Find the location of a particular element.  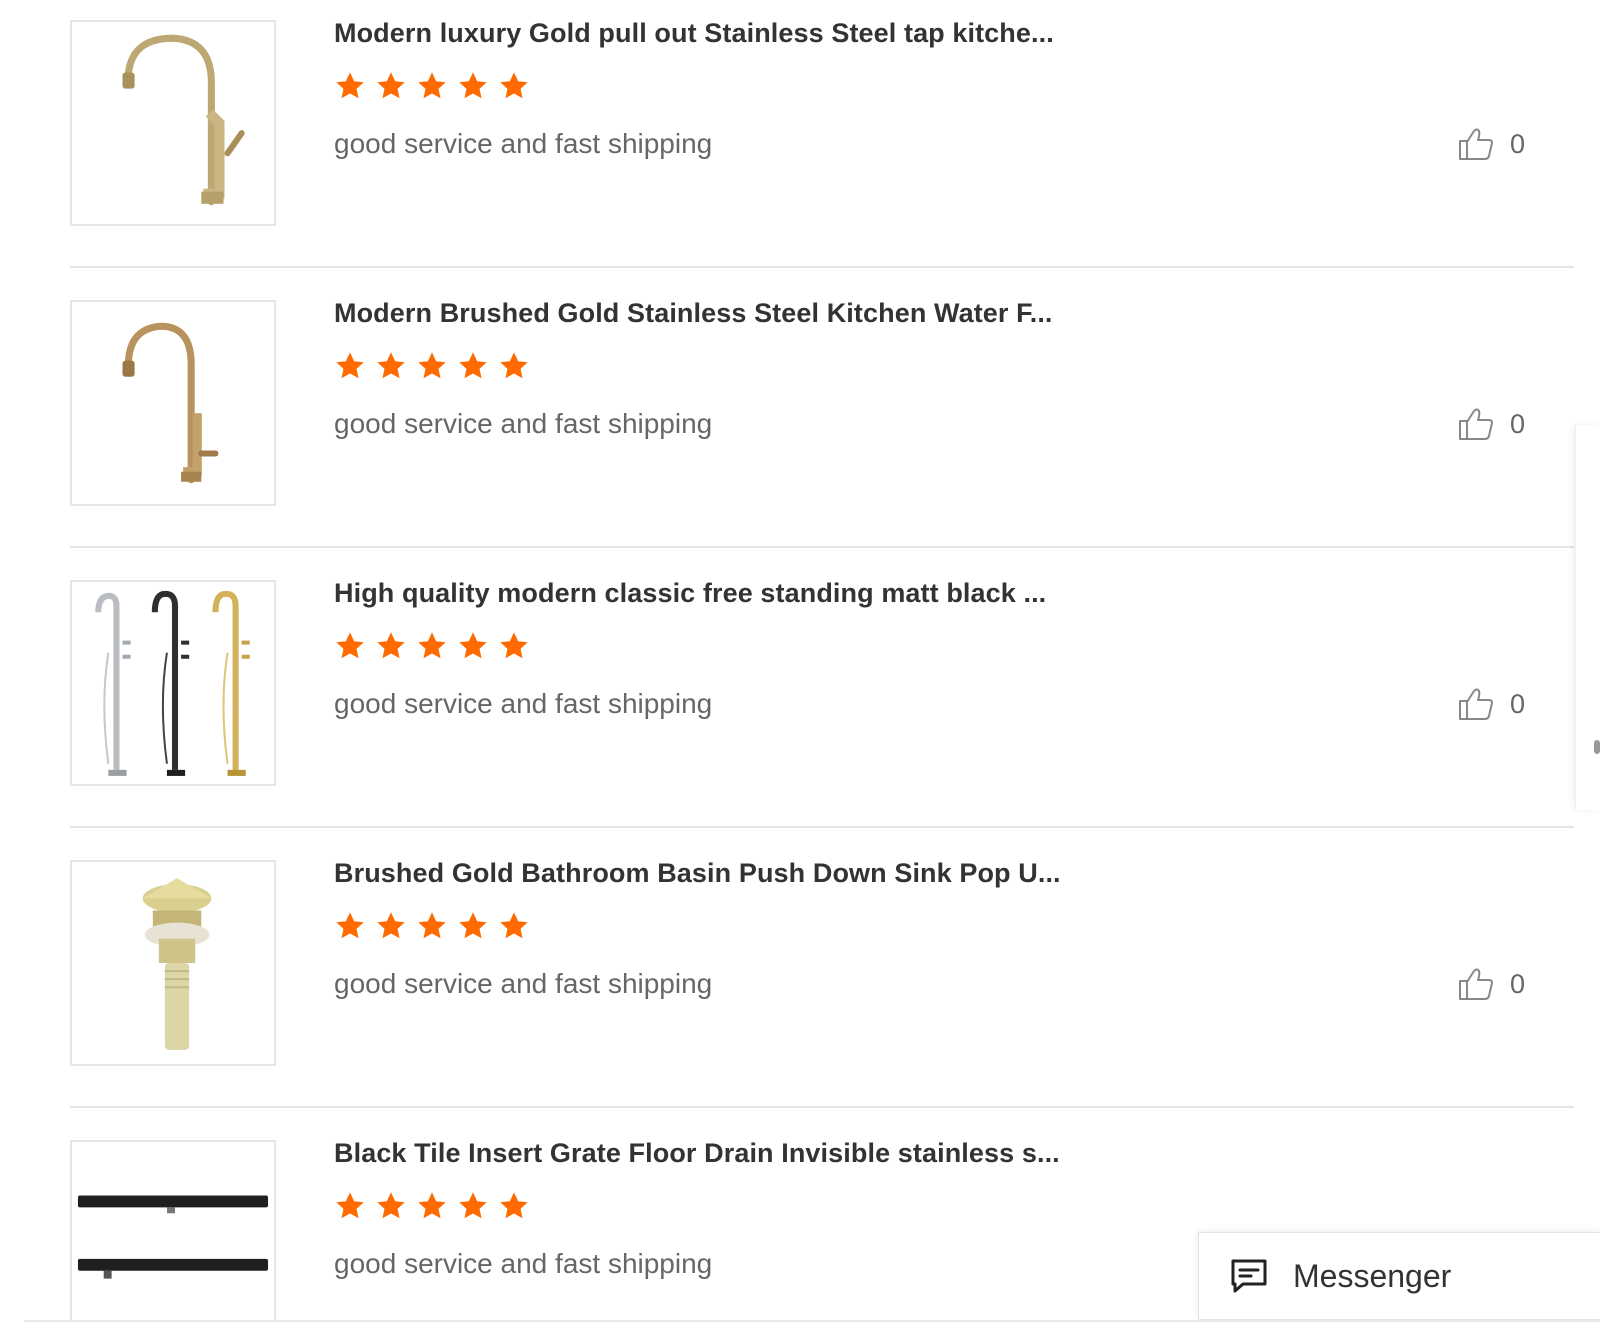

messenger-label: Messenger is located at coordinates (1372, 1275).